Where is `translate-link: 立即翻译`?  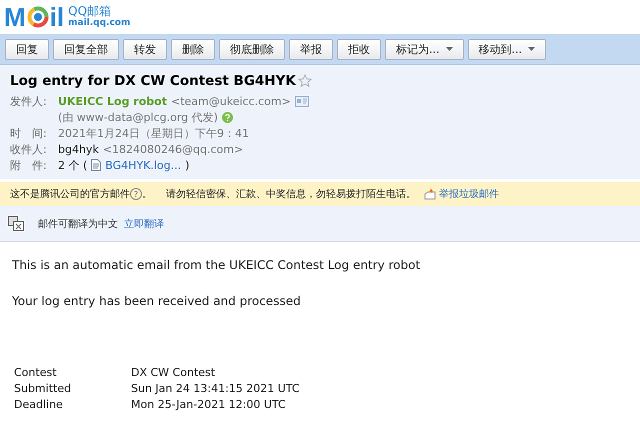
translate-link: 立即翻译 is located at coordinates (144, 223).